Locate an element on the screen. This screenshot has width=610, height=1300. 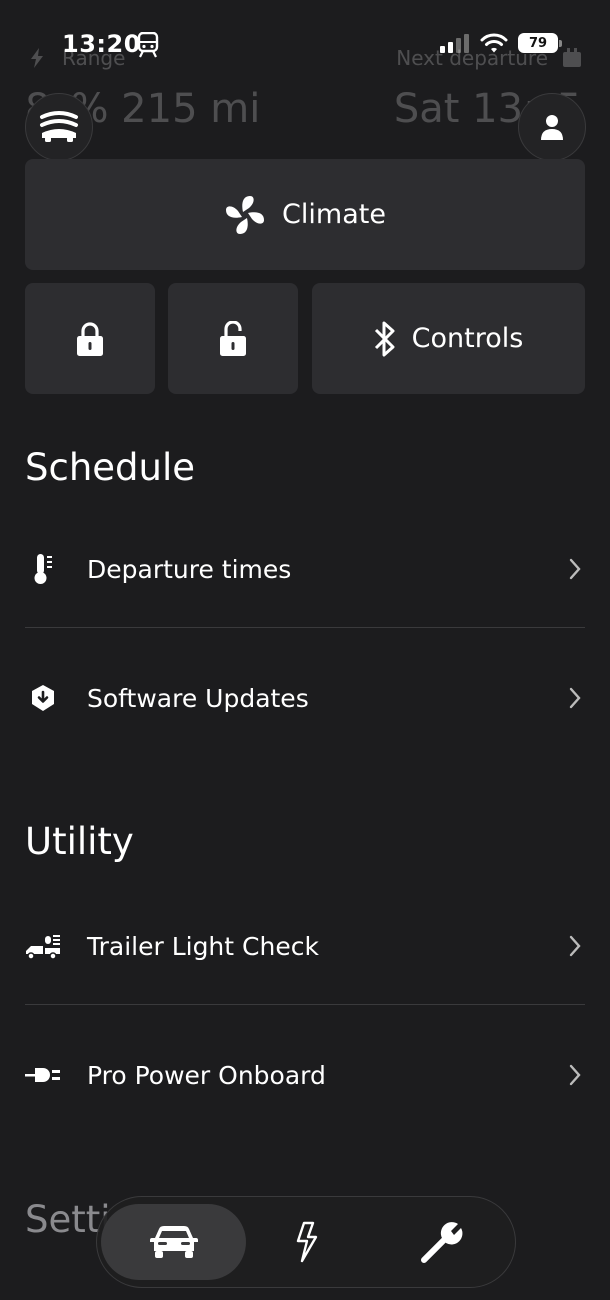
bluetooth-icon is located at coordinates (384, 338).